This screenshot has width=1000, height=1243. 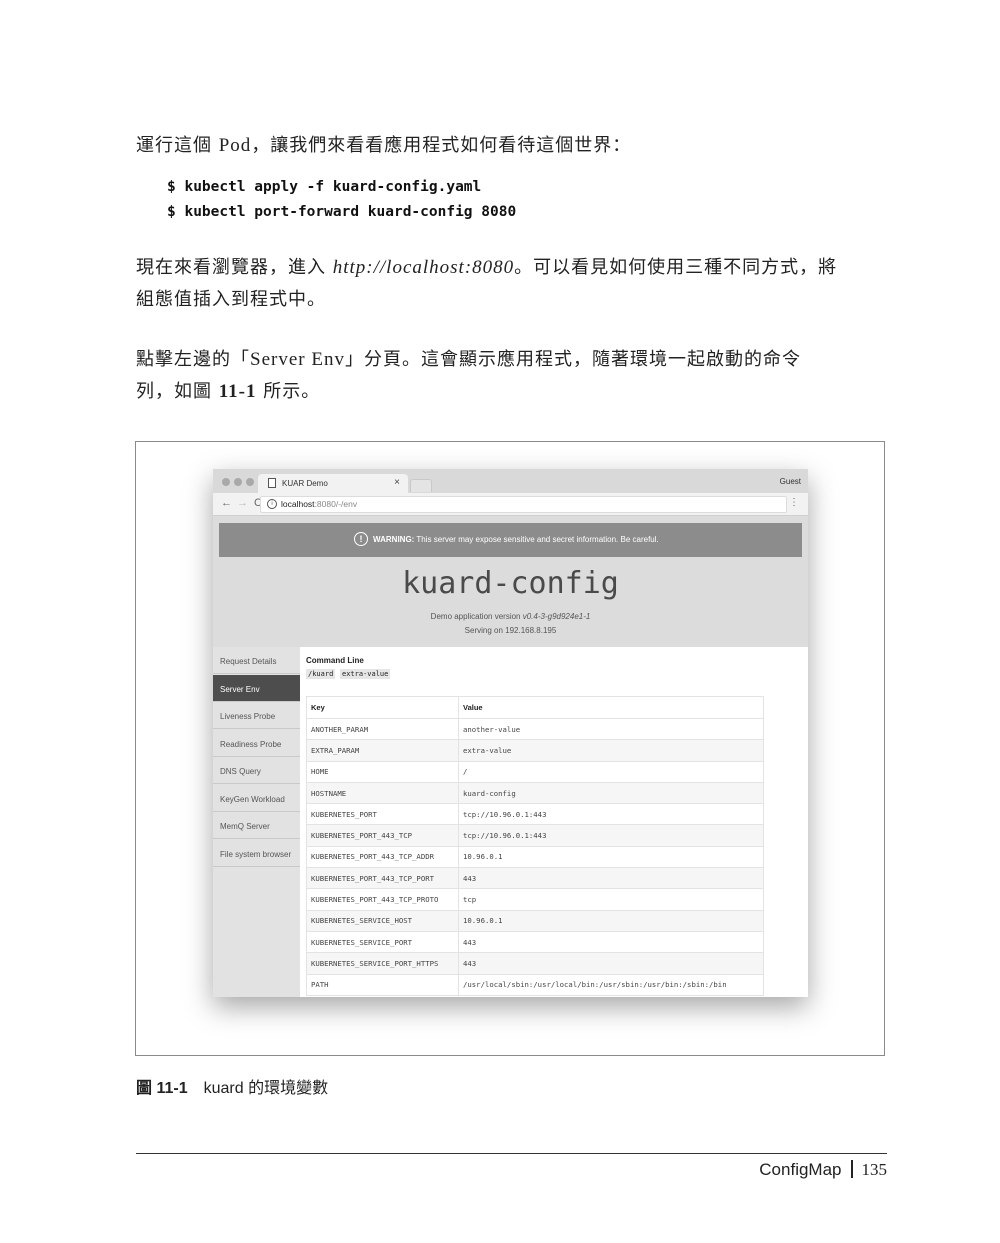 What do you see at coordinates (193, 359) in the screenshot?
I see `paragraph-text: 點擊左邊的「` at bounding box center [193, 359].